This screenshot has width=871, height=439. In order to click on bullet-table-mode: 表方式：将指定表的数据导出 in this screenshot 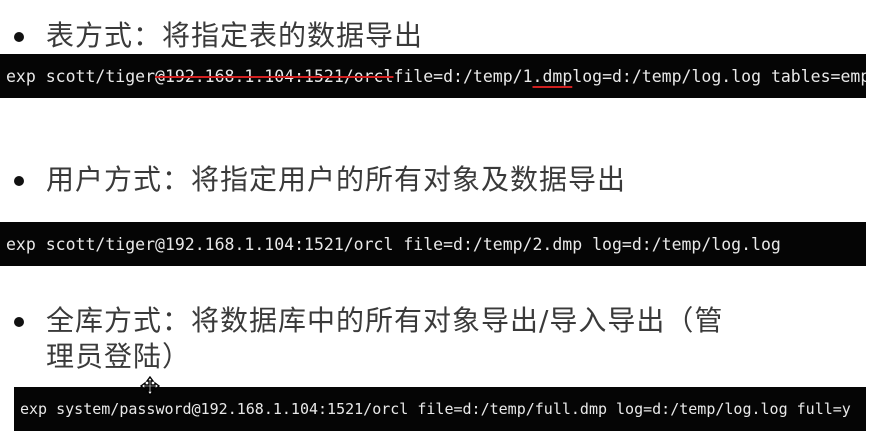, I will do `click(215, 36)`.